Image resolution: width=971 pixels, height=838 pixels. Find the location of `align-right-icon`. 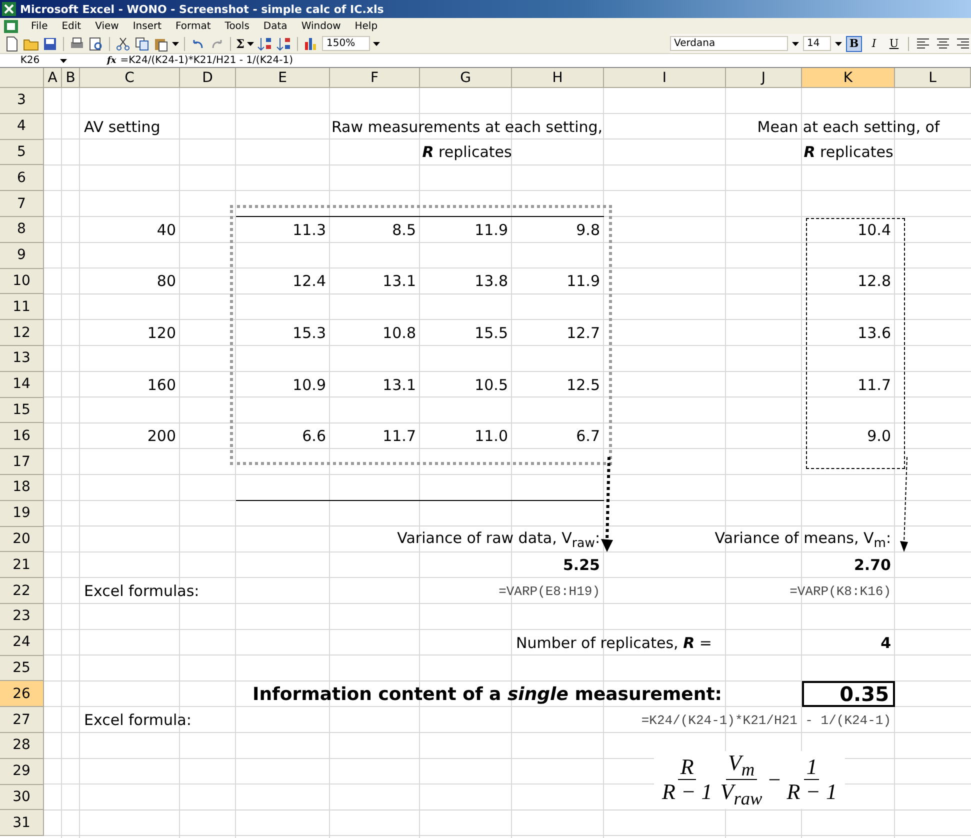

align-right-icon is located at coordinates (962, 44).